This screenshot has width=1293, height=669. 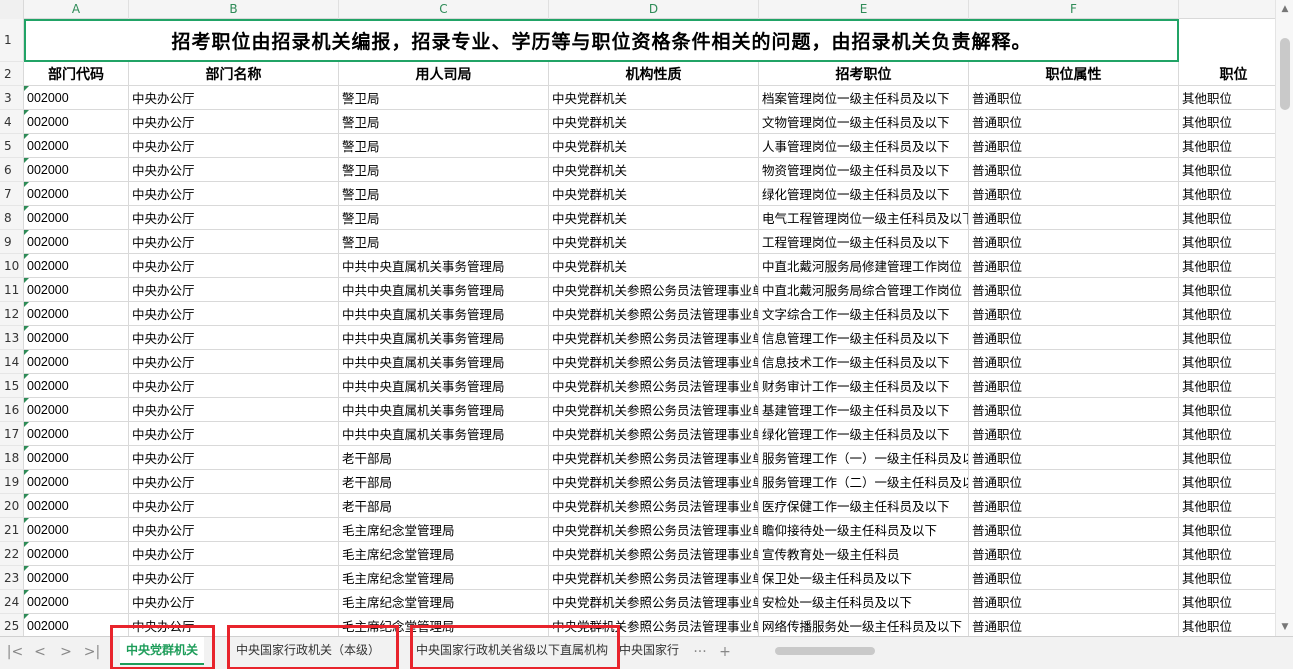 What do you see at coordinates (308, 651) in the screenshot?
I see `tab-central-admin-main: 中央国家行政机关（本级）` at bounding box center [308, 651].